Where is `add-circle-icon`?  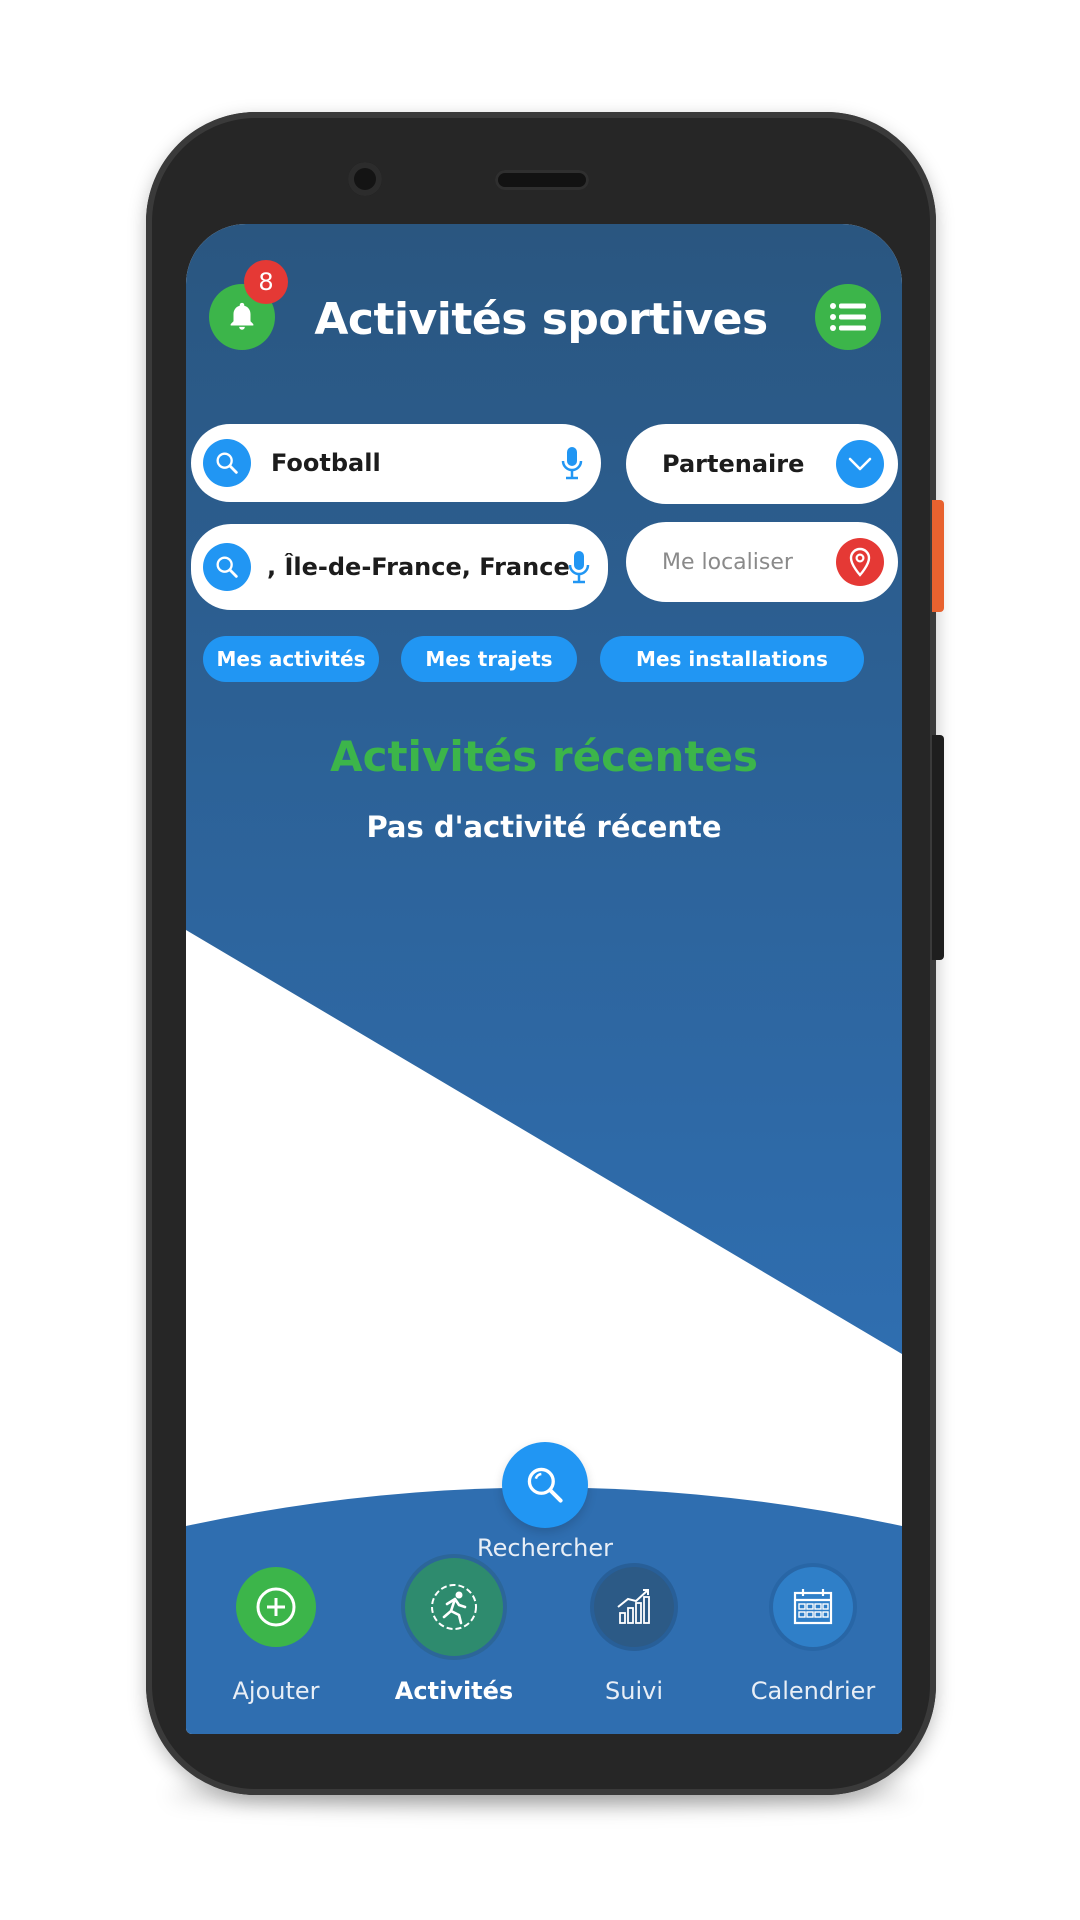 add-circle-icon is located at coordinates (276, 1607).